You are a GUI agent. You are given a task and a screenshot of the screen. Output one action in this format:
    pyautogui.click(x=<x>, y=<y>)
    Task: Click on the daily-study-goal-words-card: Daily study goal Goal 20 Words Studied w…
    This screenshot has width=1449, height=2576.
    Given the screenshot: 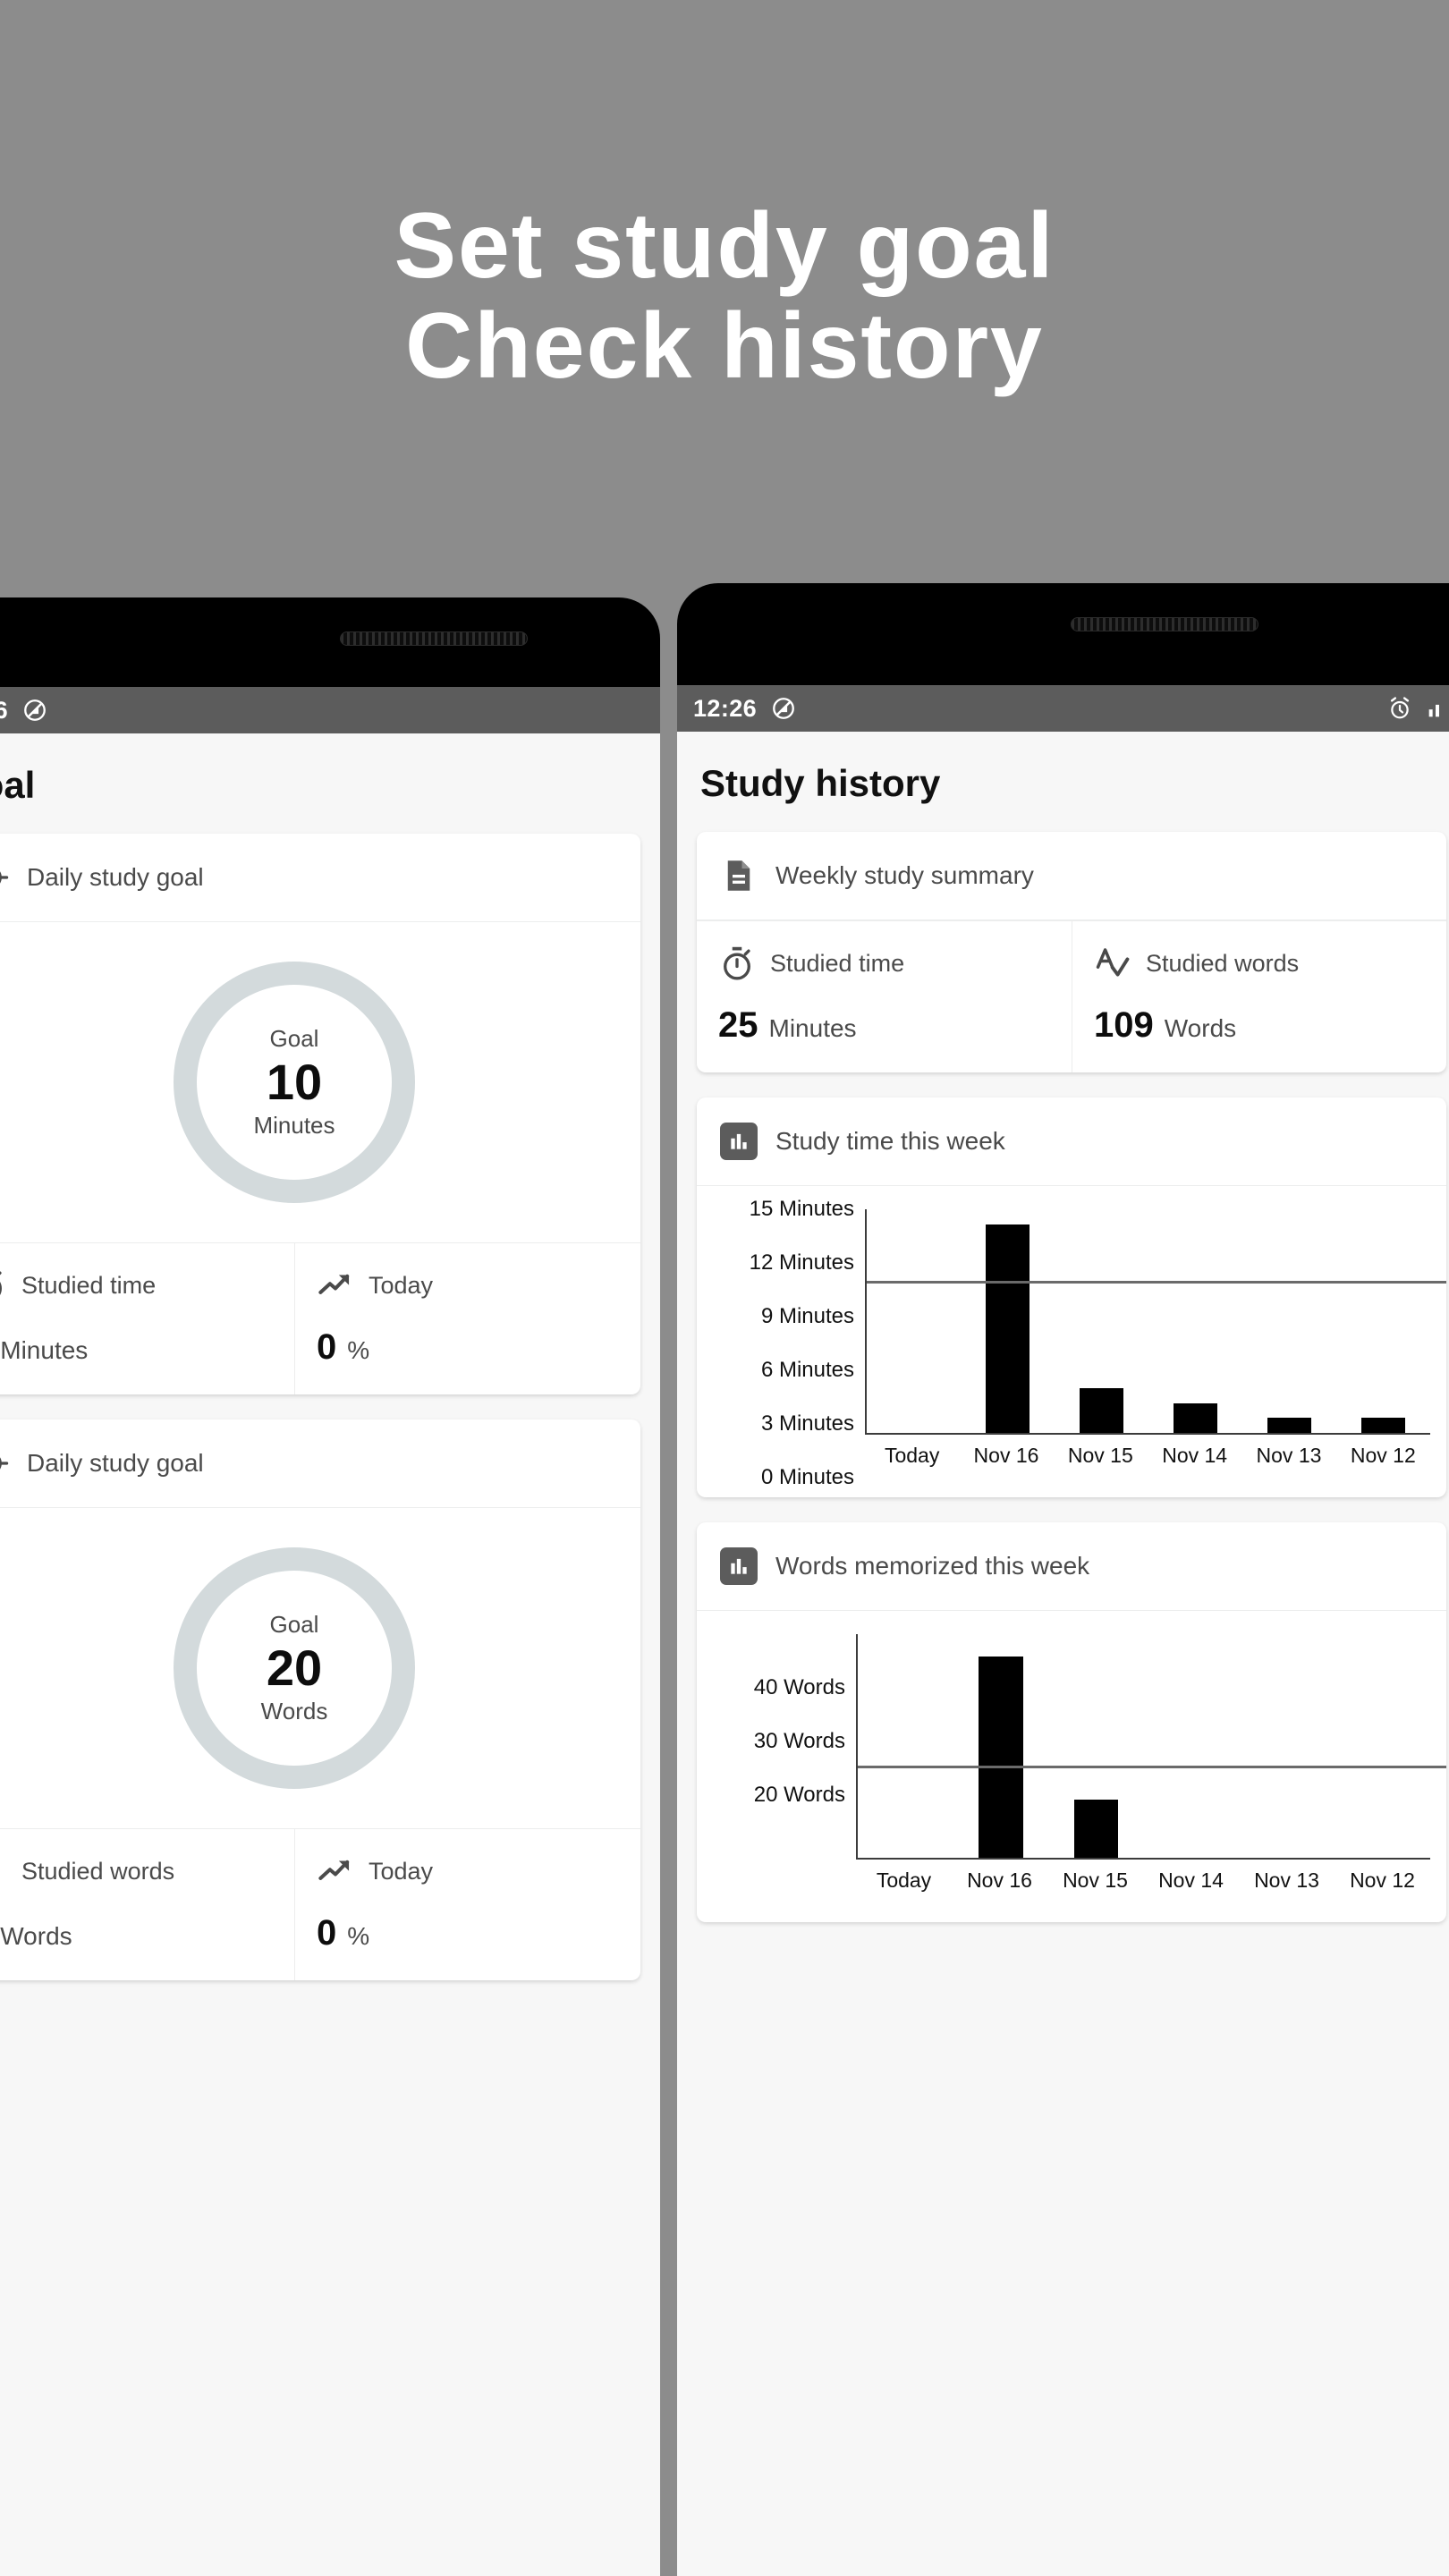 What is the action you would take?
    pyautogui.click(x=320, y=1699)
    